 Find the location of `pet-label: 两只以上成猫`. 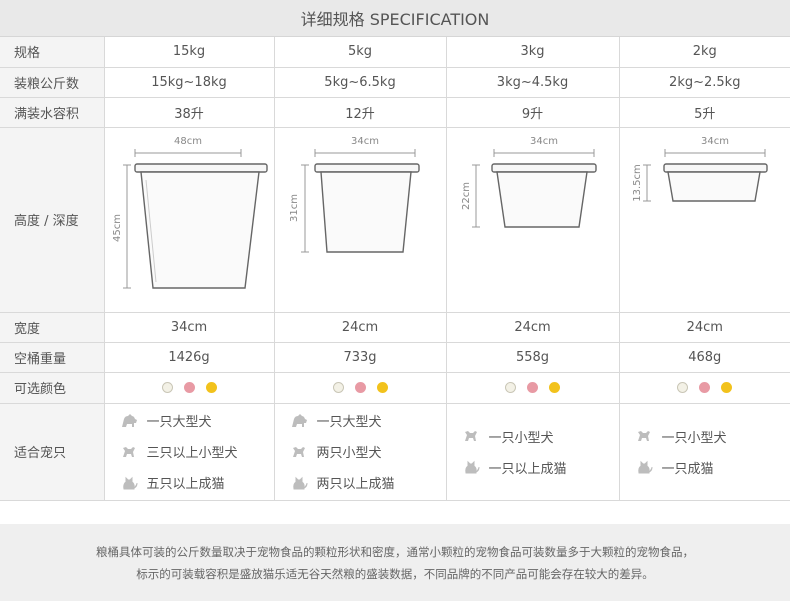

pet-label: 两只以上成猫 is located at coordinates (355, 484).